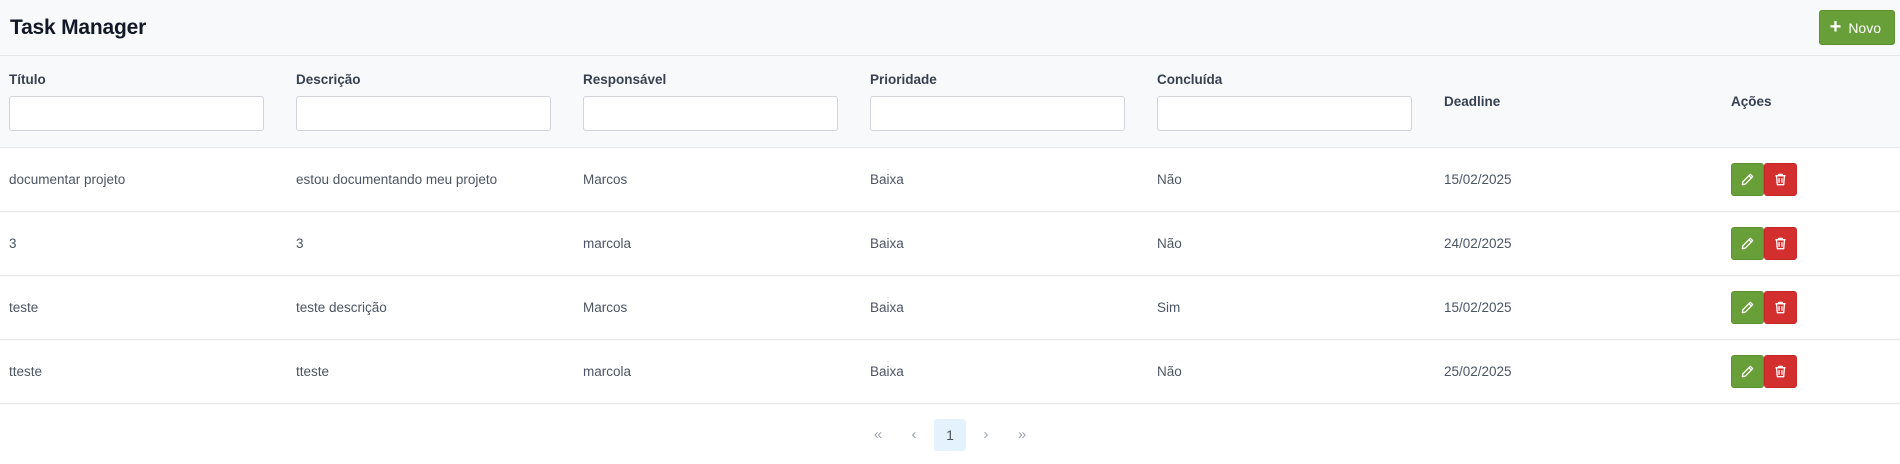  What do you see at coordinates (423, 113) in the screenshot?
I see `filter-descricao-input` at bounding box center [423, 113].